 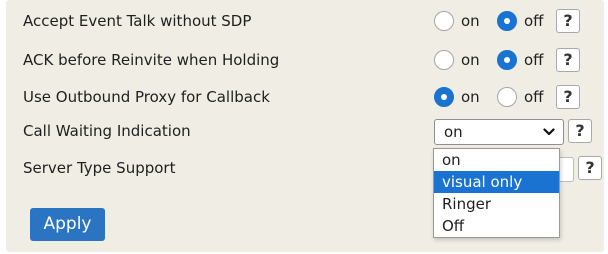 What do you see at coordinates (496, 204) in the screenshot?
I see `dropdown-option: Ringer` at bounding box center [496, 204].